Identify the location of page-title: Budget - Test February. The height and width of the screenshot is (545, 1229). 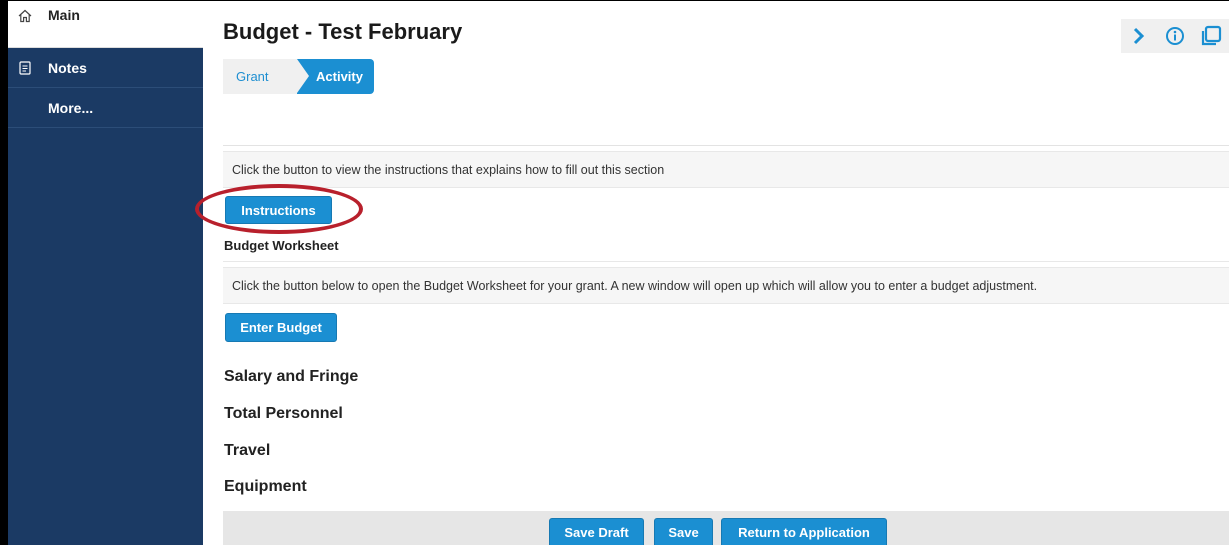
(343, 31).